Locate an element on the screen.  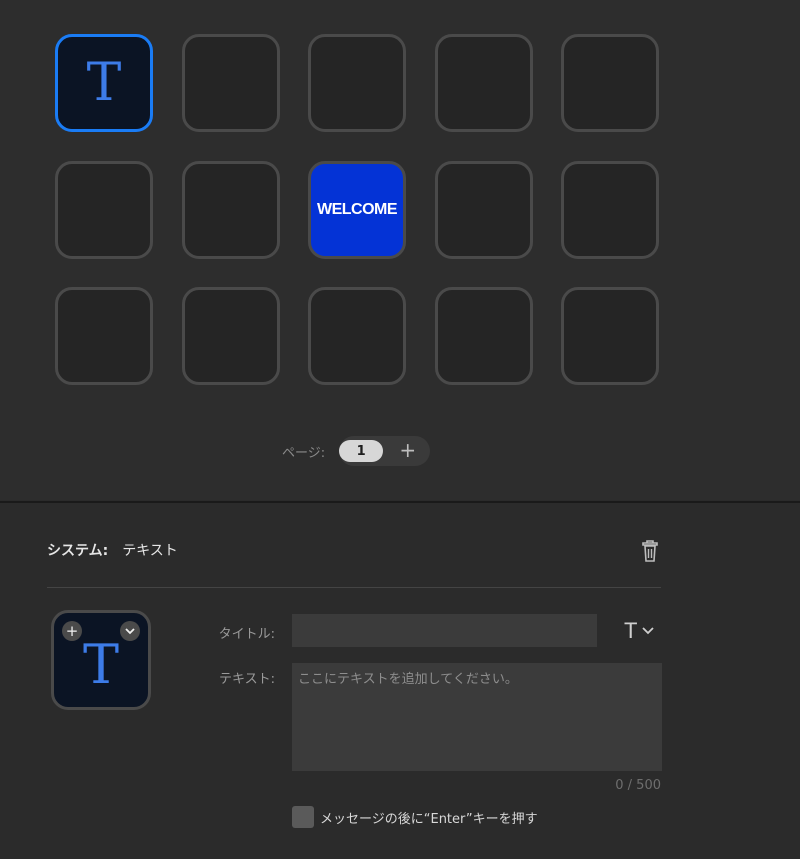
header-divider is located at coordinates (354, 587).